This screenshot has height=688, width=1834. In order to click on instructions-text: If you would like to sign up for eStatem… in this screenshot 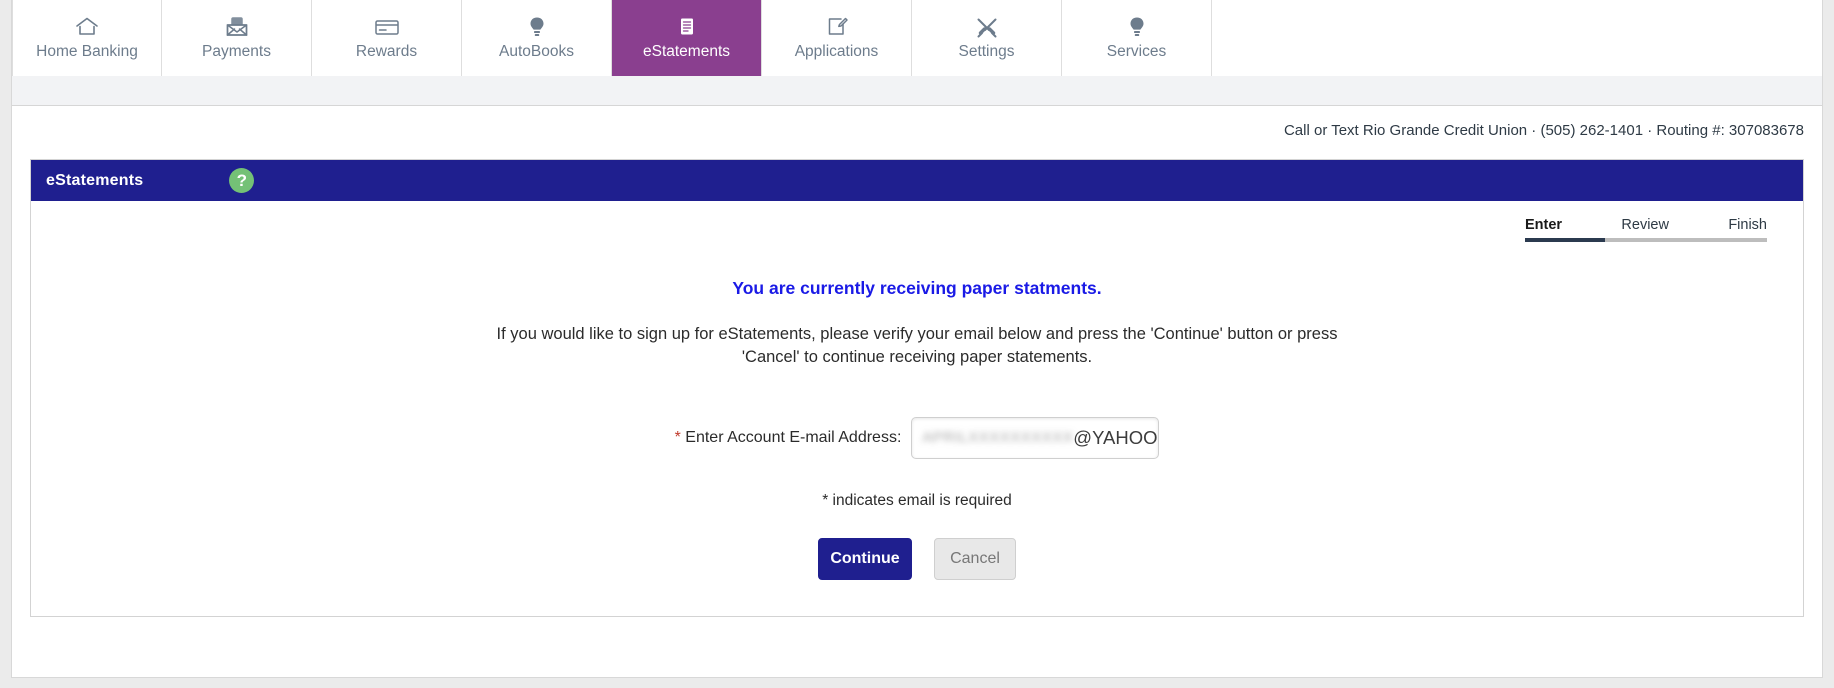, I will do `click(917, 346)`.